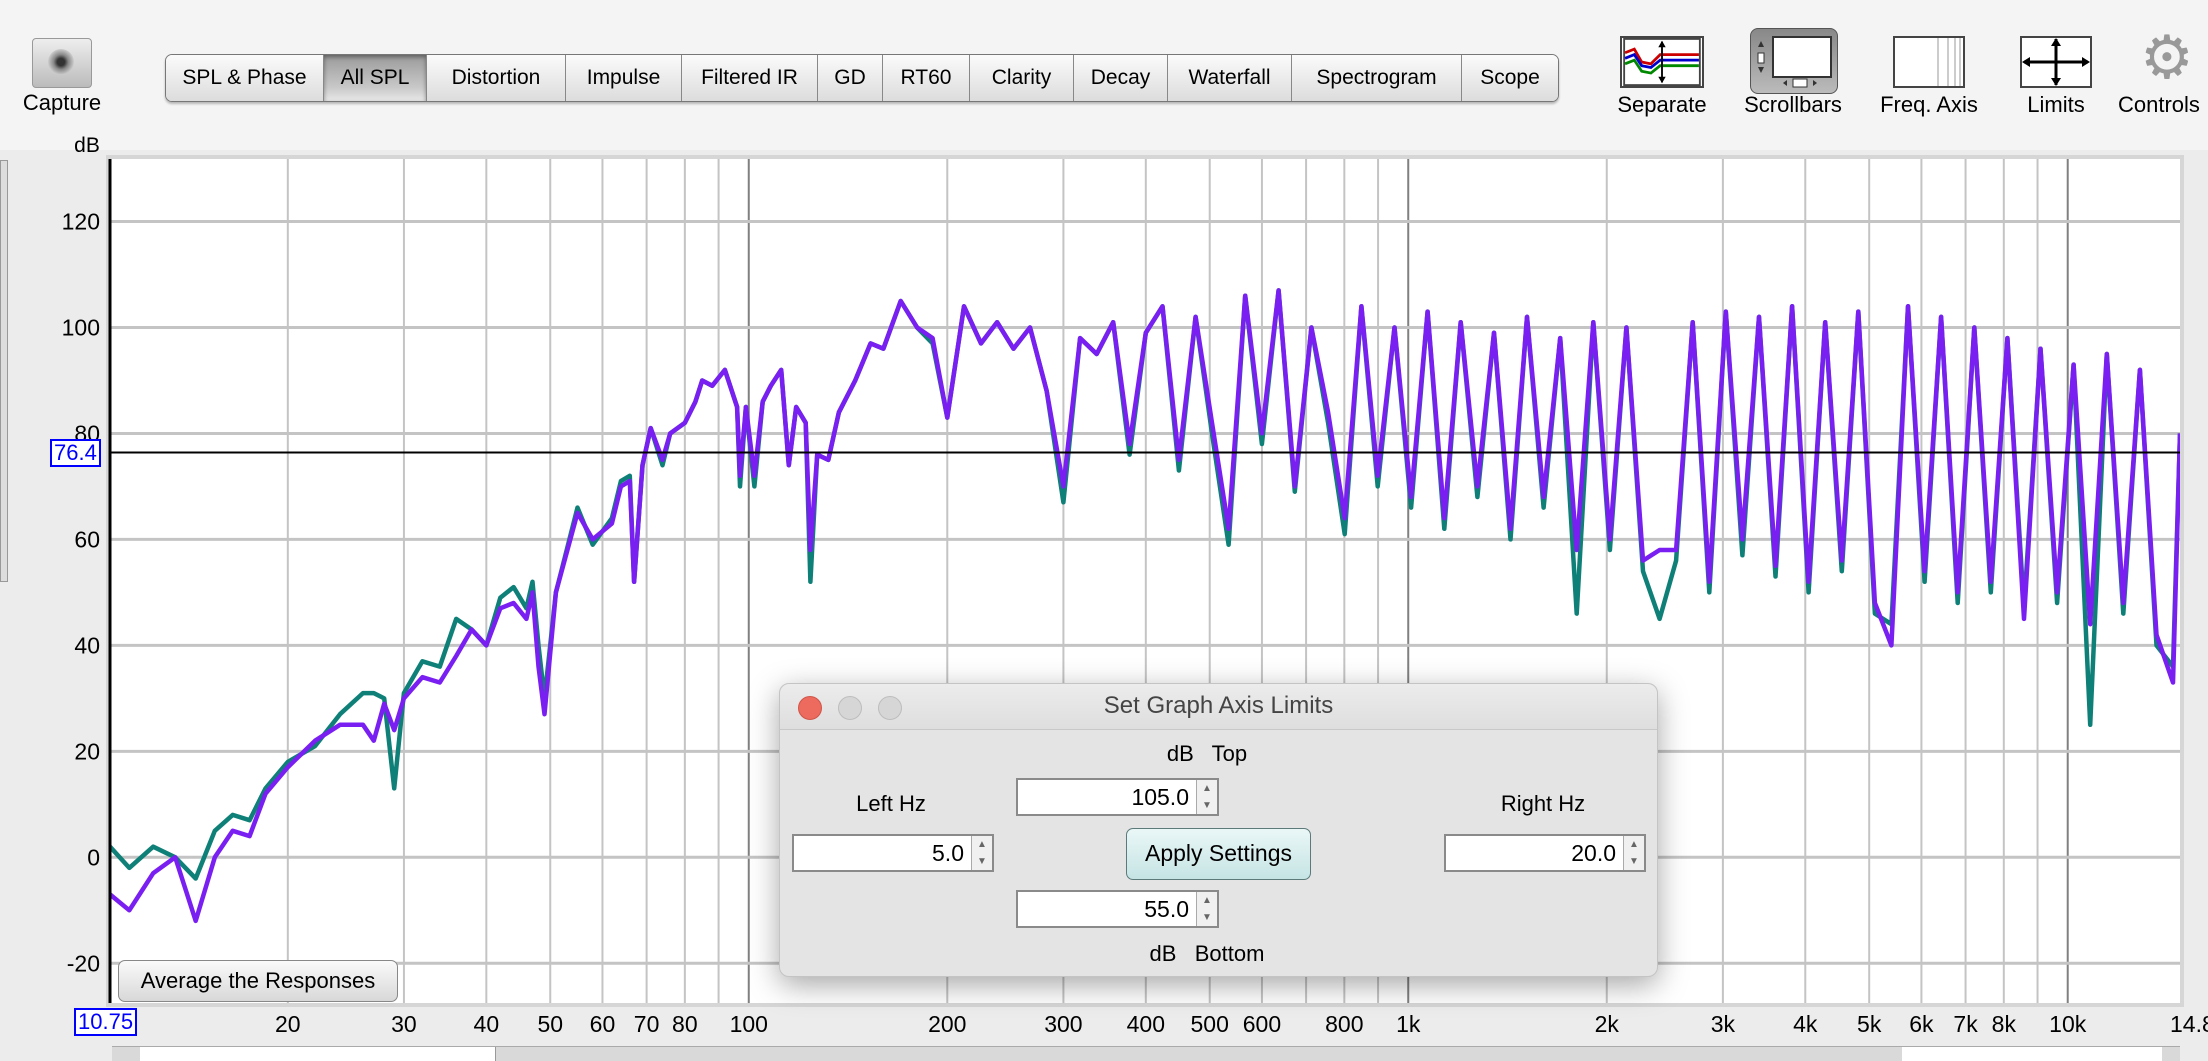 The height and width of the screenshot is (1061, 2208). What do you see at coordinates (87, 539) in the screenshot?
I see `y-tick-label: 60` at bounding box center [87, 539].